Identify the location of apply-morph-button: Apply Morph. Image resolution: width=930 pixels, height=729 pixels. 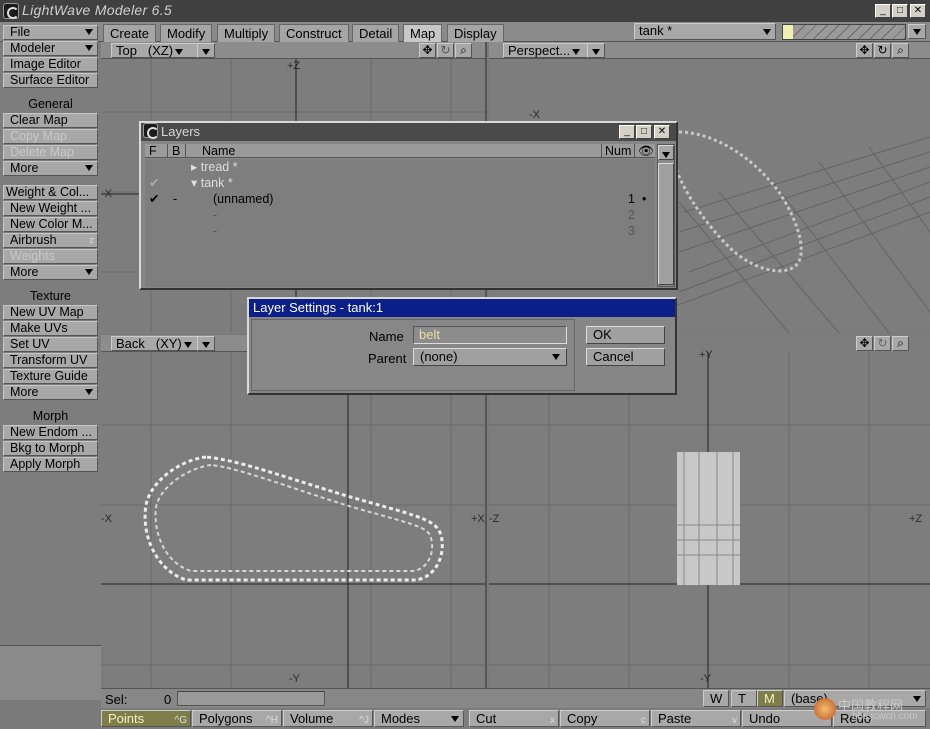
(50, 464).